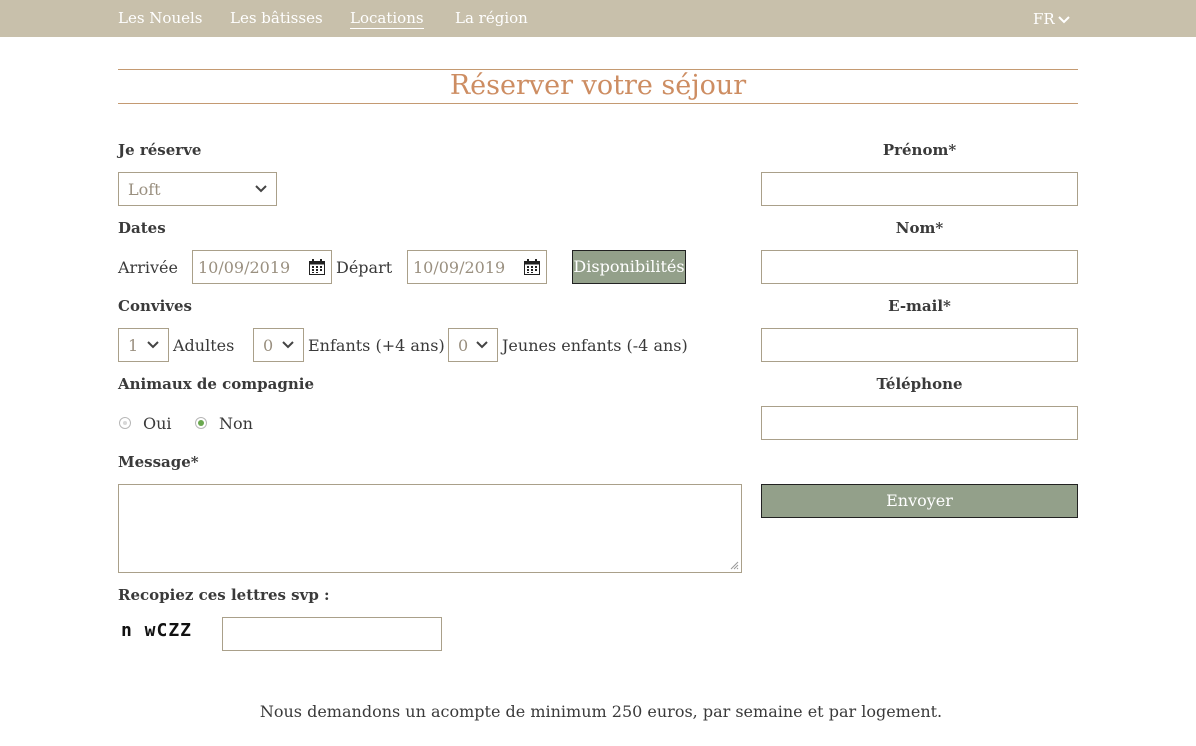 The height and width of the screenshot is (746, 1196). I want to click on arrivee-date-input: 10/09/2019, so click(262, 267).